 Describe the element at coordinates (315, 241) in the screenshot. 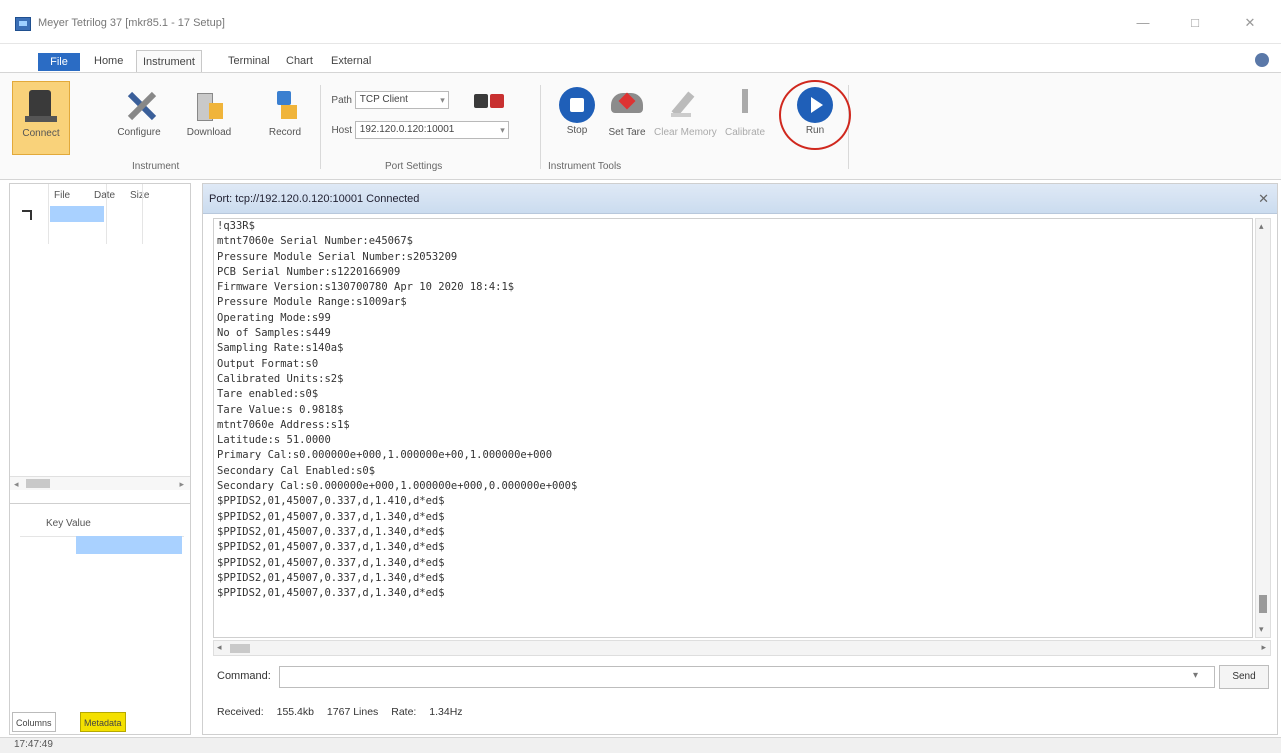

I see `terminal-line: mtnt7060e Serial Number:e45067$` at that location.